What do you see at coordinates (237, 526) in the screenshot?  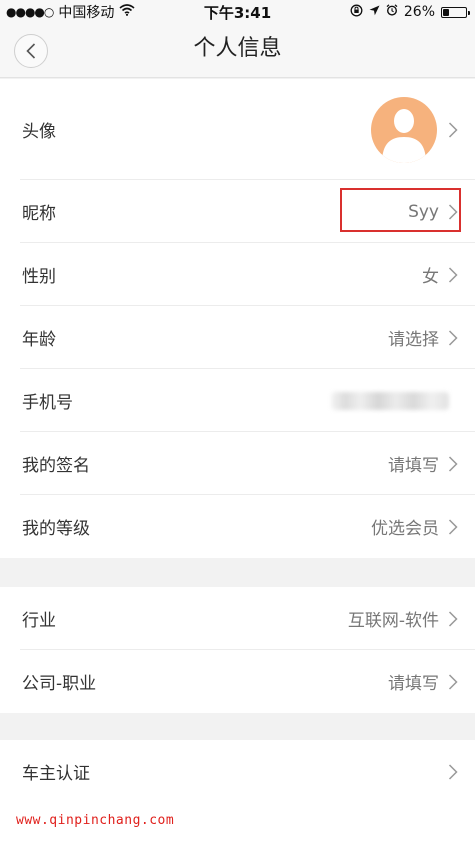 I see `row-level: 我的等级 优选会员` at bounding box center [237, 526].